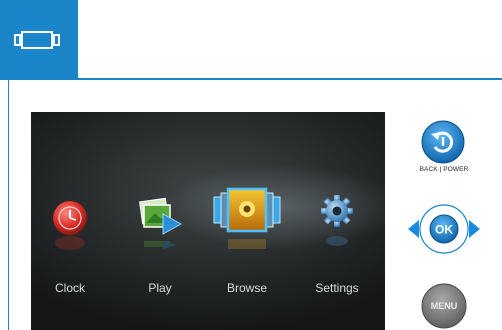 Image resolution: width=502 pixels, height=330 pixels. What do you see at coordinates (337, 220) in the screenshot?
I see `gear-icon` at bounding box center [337, 220].